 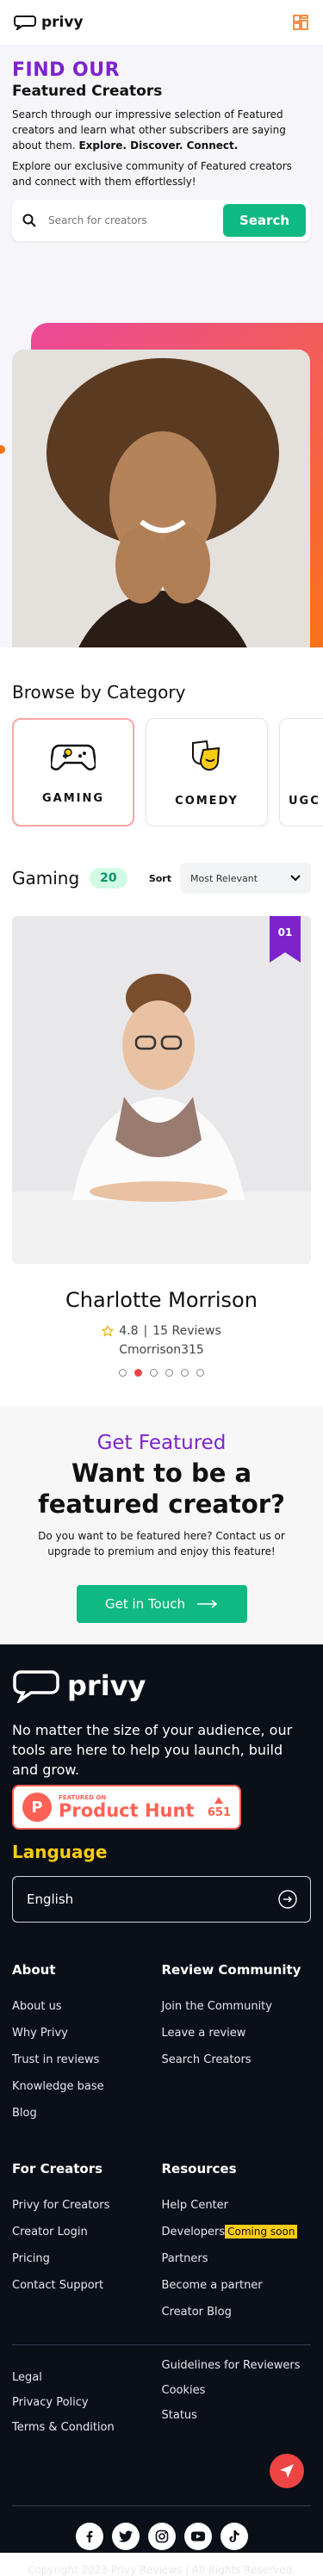 What do you see at coordinates (87, 2427) in the screenshot?
I see `footer-link: Terms & Condition` at bounding box center [87, 2427].